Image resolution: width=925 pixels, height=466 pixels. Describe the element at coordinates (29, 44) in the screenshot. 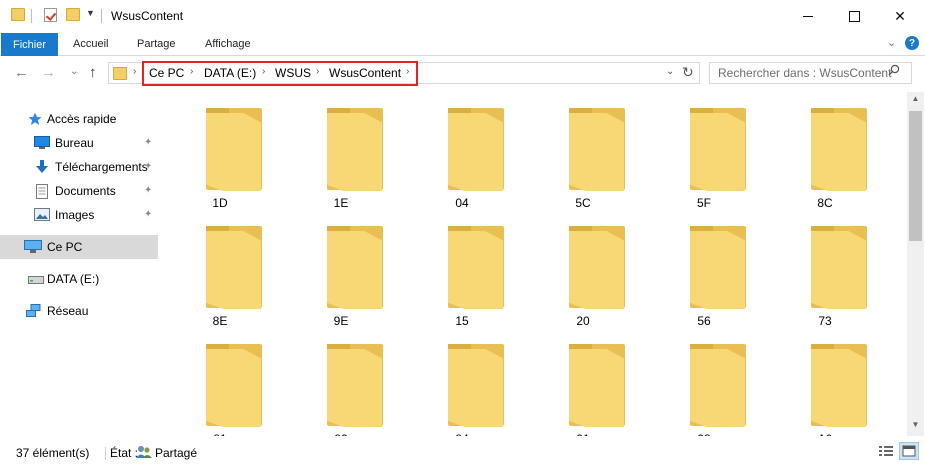

I see `tab-fichier: Fichier` at that location.